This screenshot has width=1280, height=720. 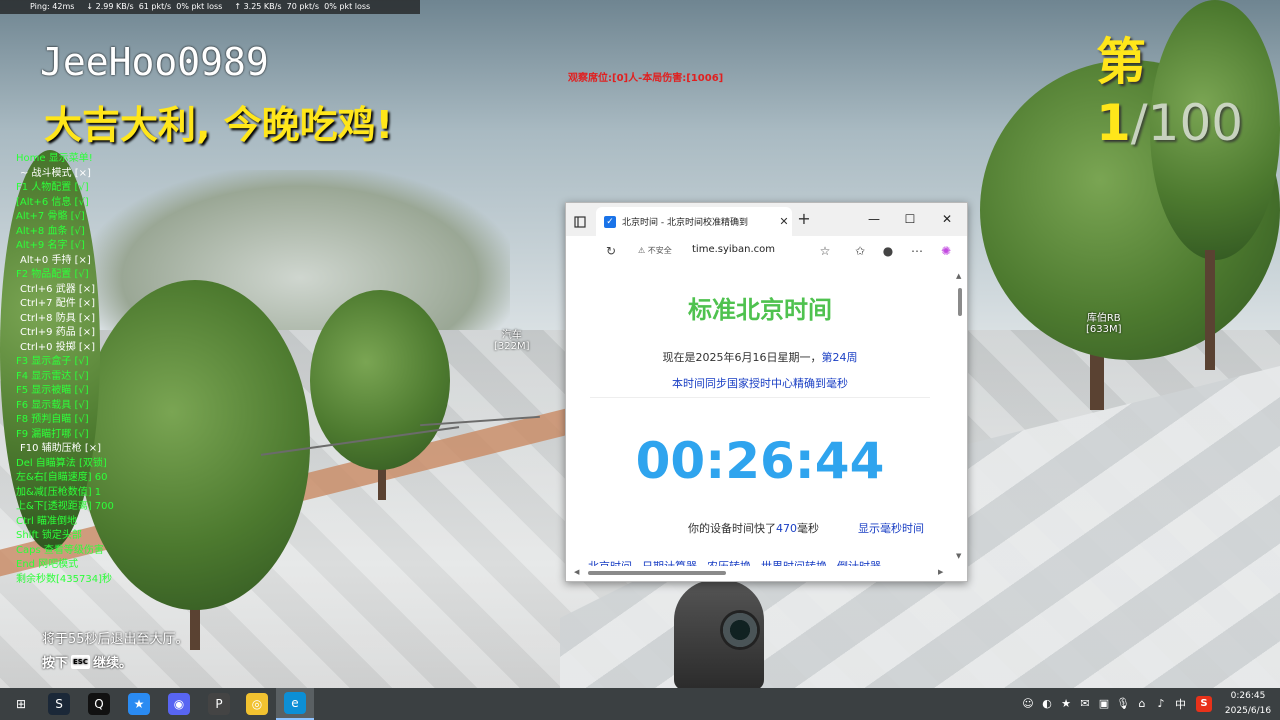 I want to click on taskbar-windows-start-button: ⊞, so click(x=21, y=704).